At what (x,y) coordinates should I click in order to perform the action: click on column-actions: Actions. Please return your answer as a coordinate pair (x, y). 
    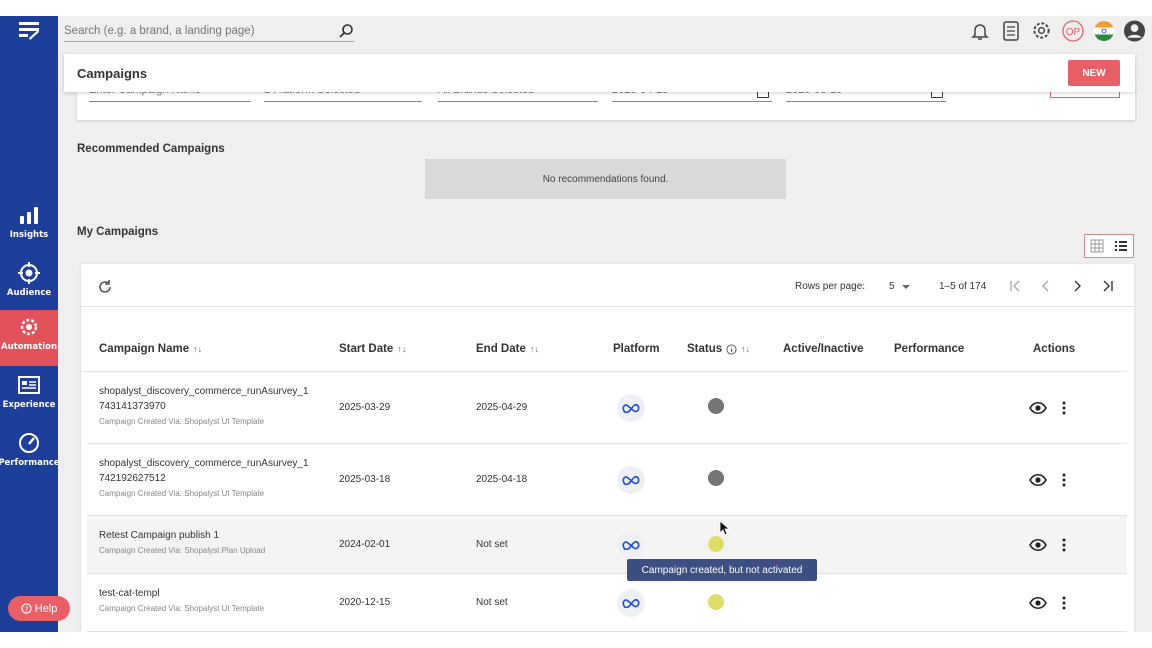
    Looking at the image, I should click on (1054, 349).